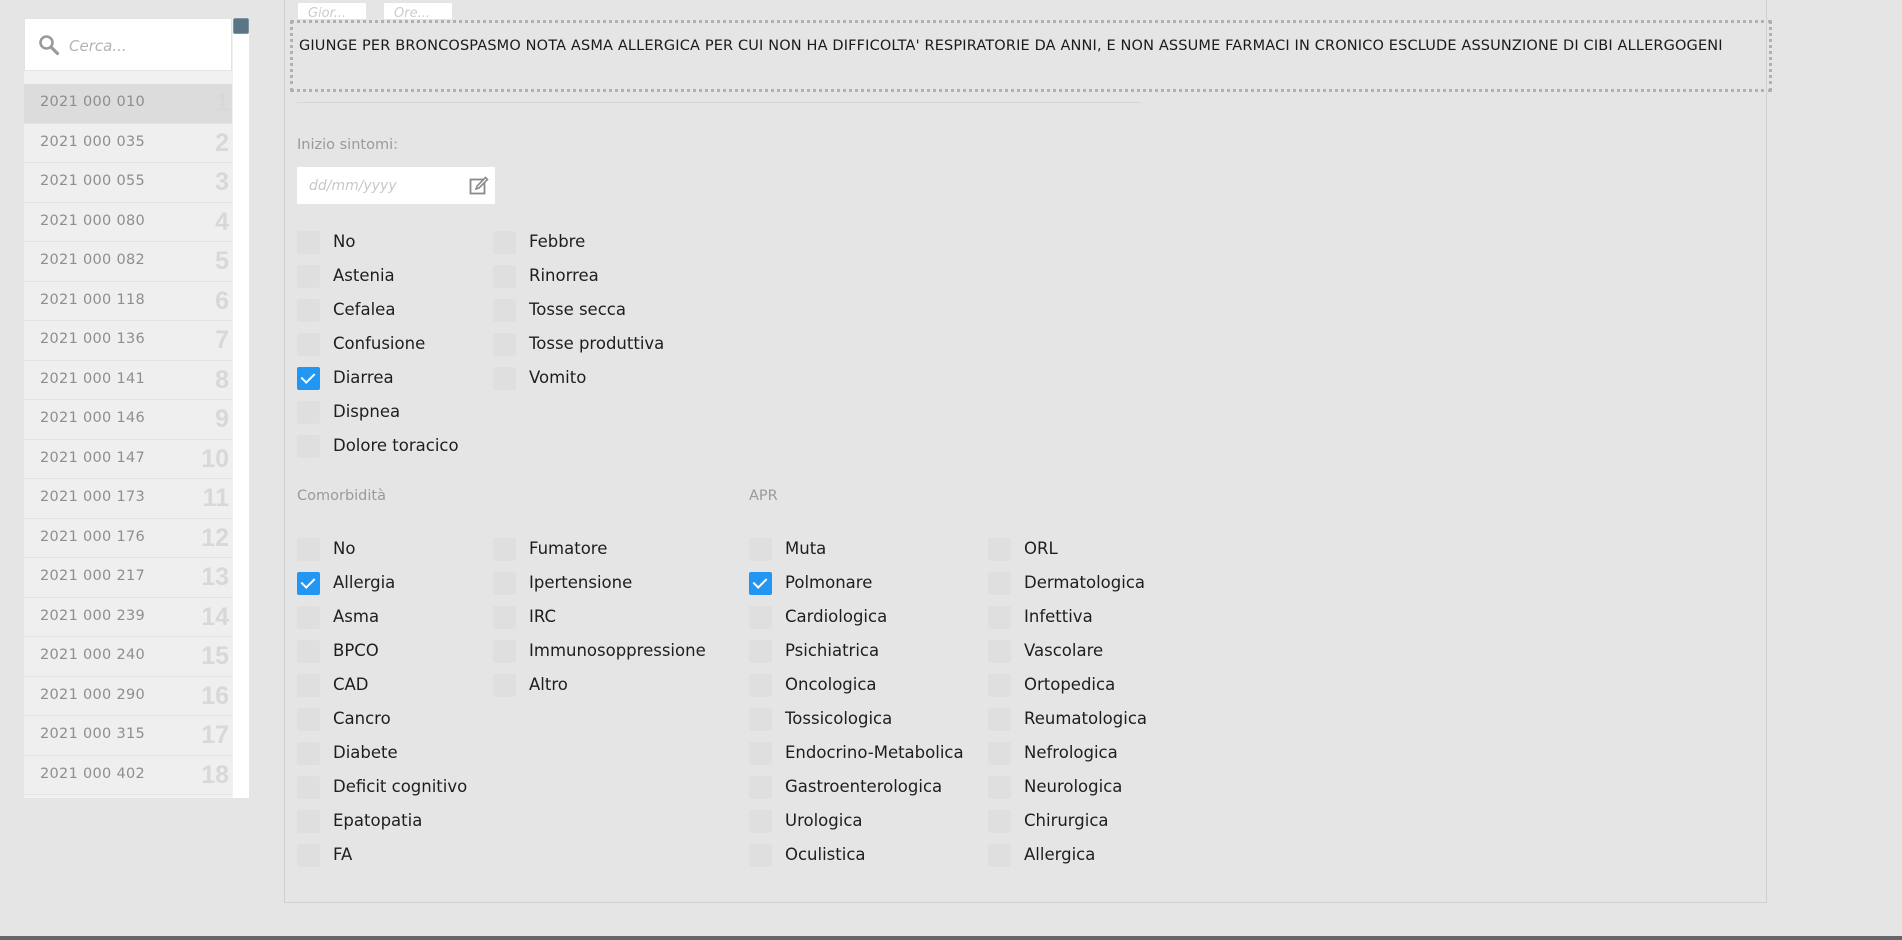  Describe the element at coordinates (351, 684) in the screenshot. I see `checkbox-label: CAD` at that location.